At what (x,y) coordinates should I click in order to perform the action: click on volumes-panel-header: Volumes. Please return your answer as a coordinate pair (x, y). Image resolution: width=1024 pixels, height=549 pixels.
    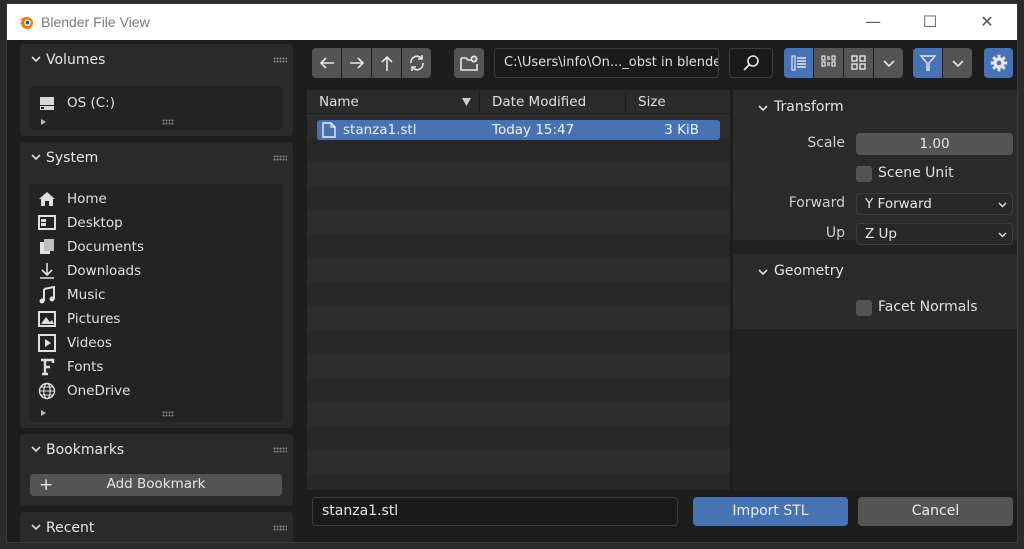
    Looking at the image, I should click on (156, 60).